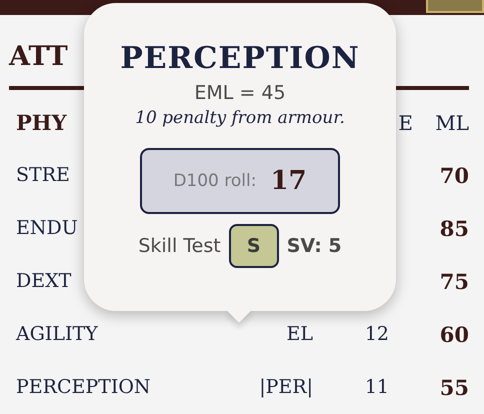  I want to click on mastery-level: 60, so click(453, 335).